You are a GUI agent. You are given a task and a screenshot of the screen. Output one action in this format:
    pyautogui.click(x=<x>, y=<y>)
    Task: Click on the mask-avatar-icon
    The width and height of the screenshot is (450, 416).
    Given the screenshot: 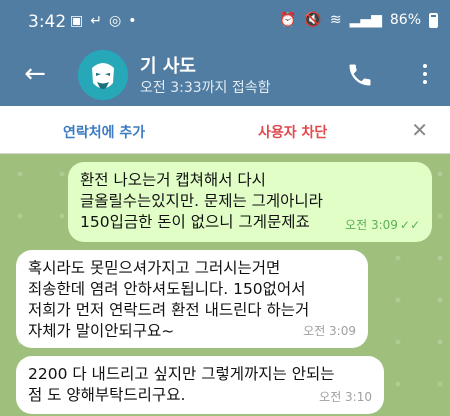 What is the action you would take?
    pyautogui.click(x=103, y=75)
    